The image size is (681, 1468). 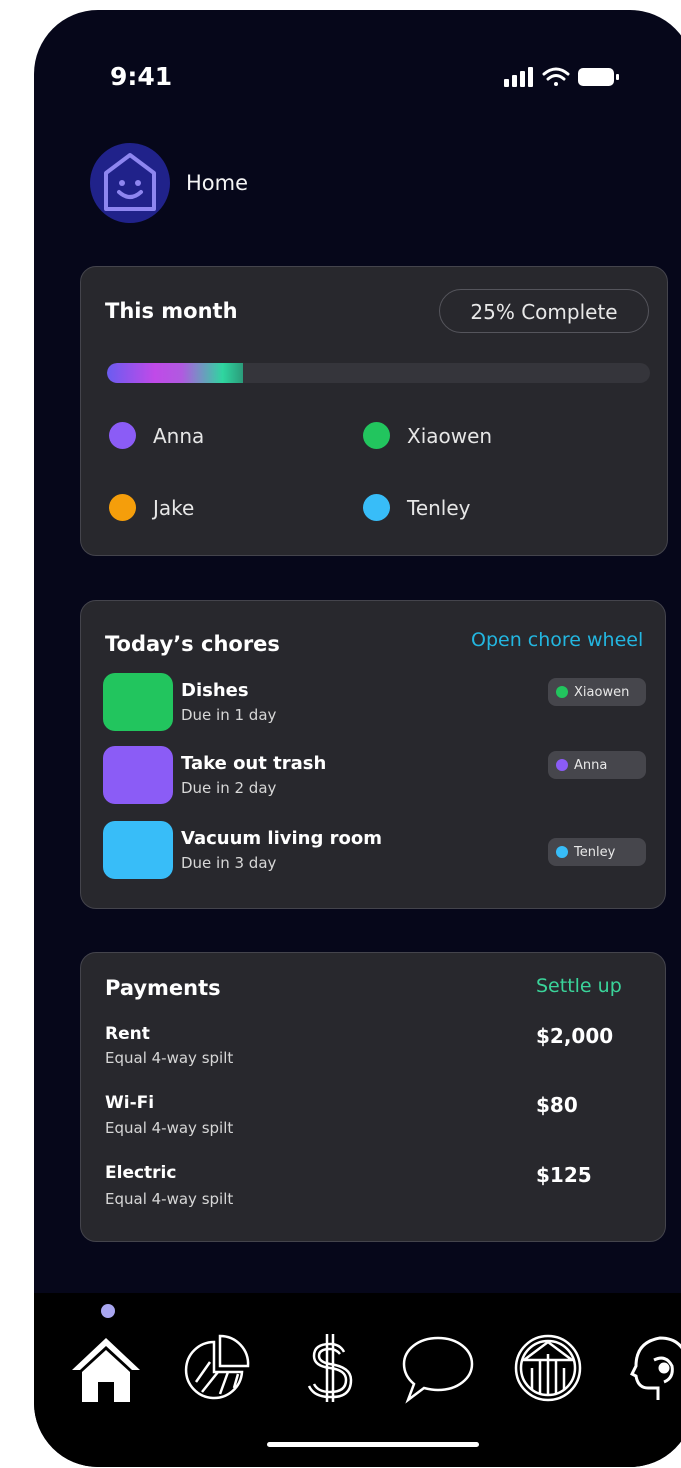 I want to click on page-title: Home, so click(x=217, y=183).